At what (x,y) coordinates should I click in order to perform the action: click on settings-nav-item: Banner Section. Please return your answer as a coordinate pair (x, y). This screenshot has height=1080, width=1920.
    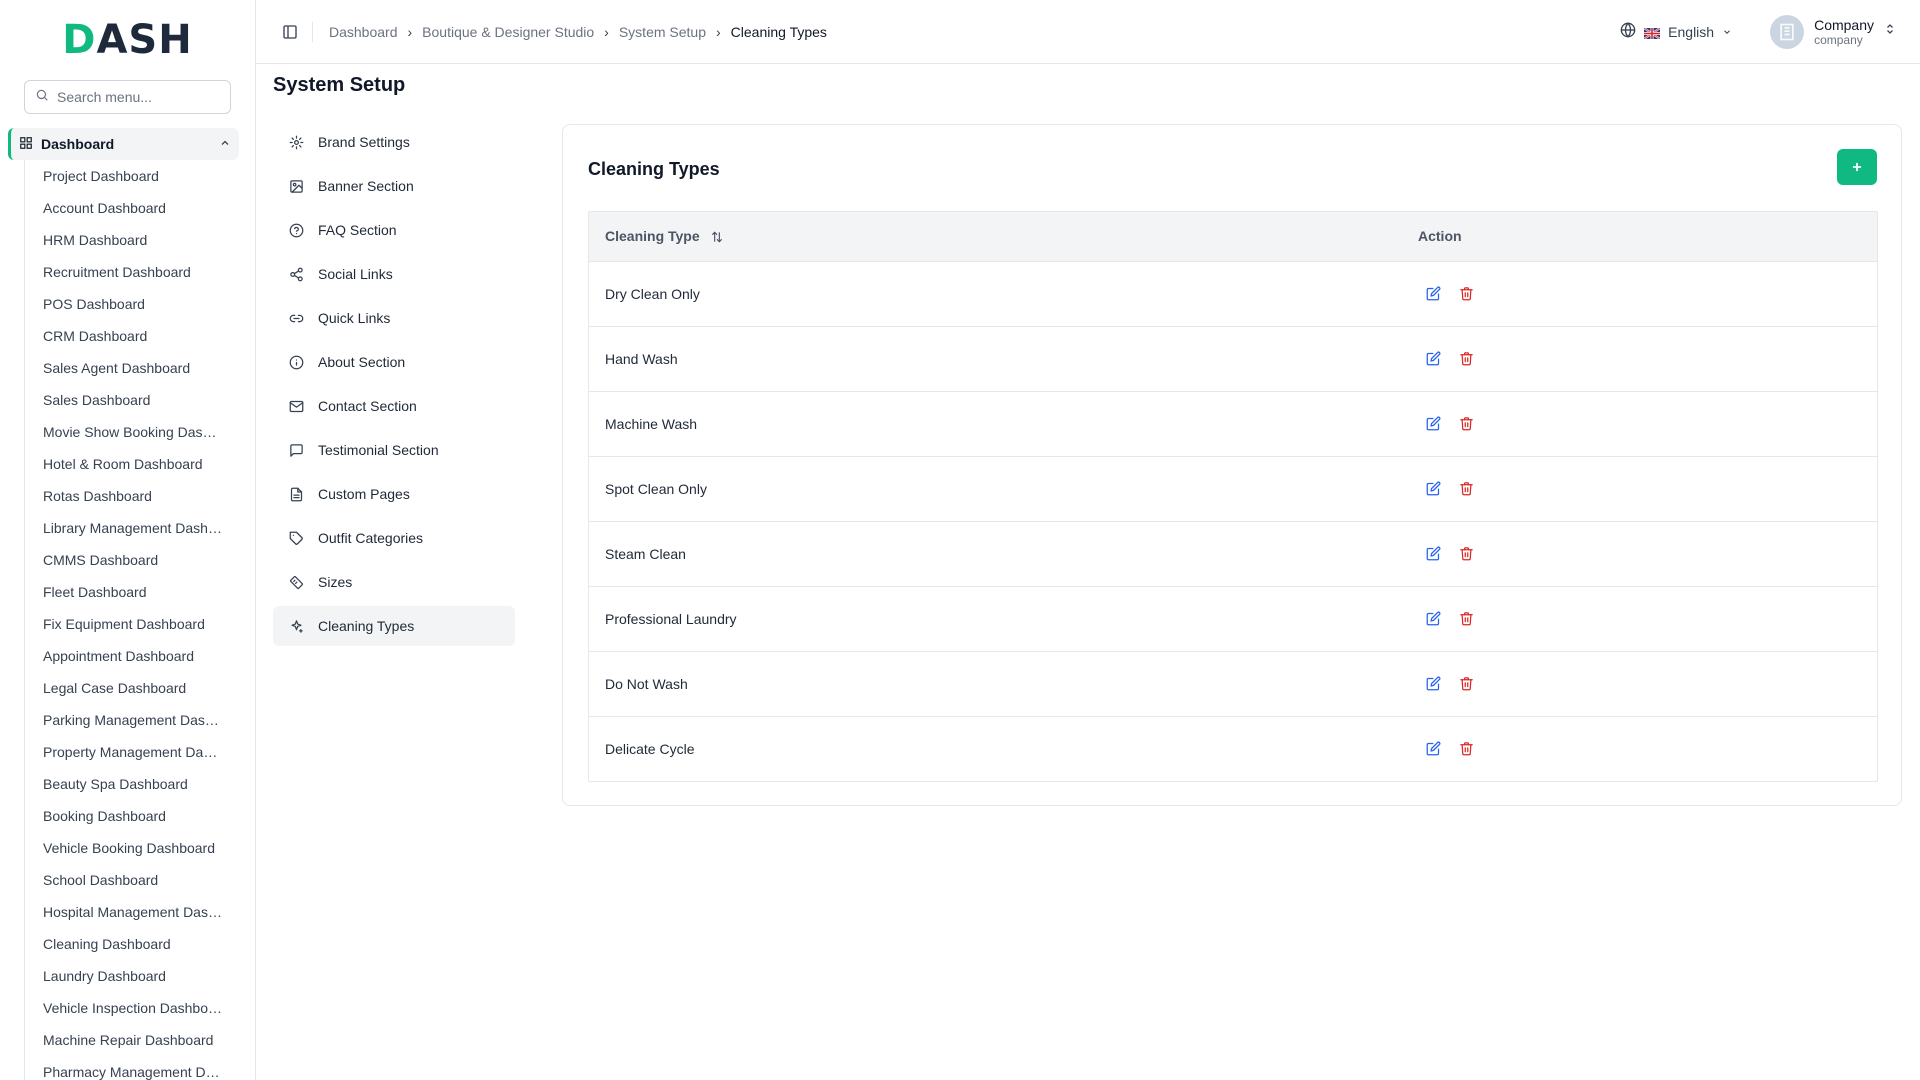
    Looking at the image, I should click on (394, 186).